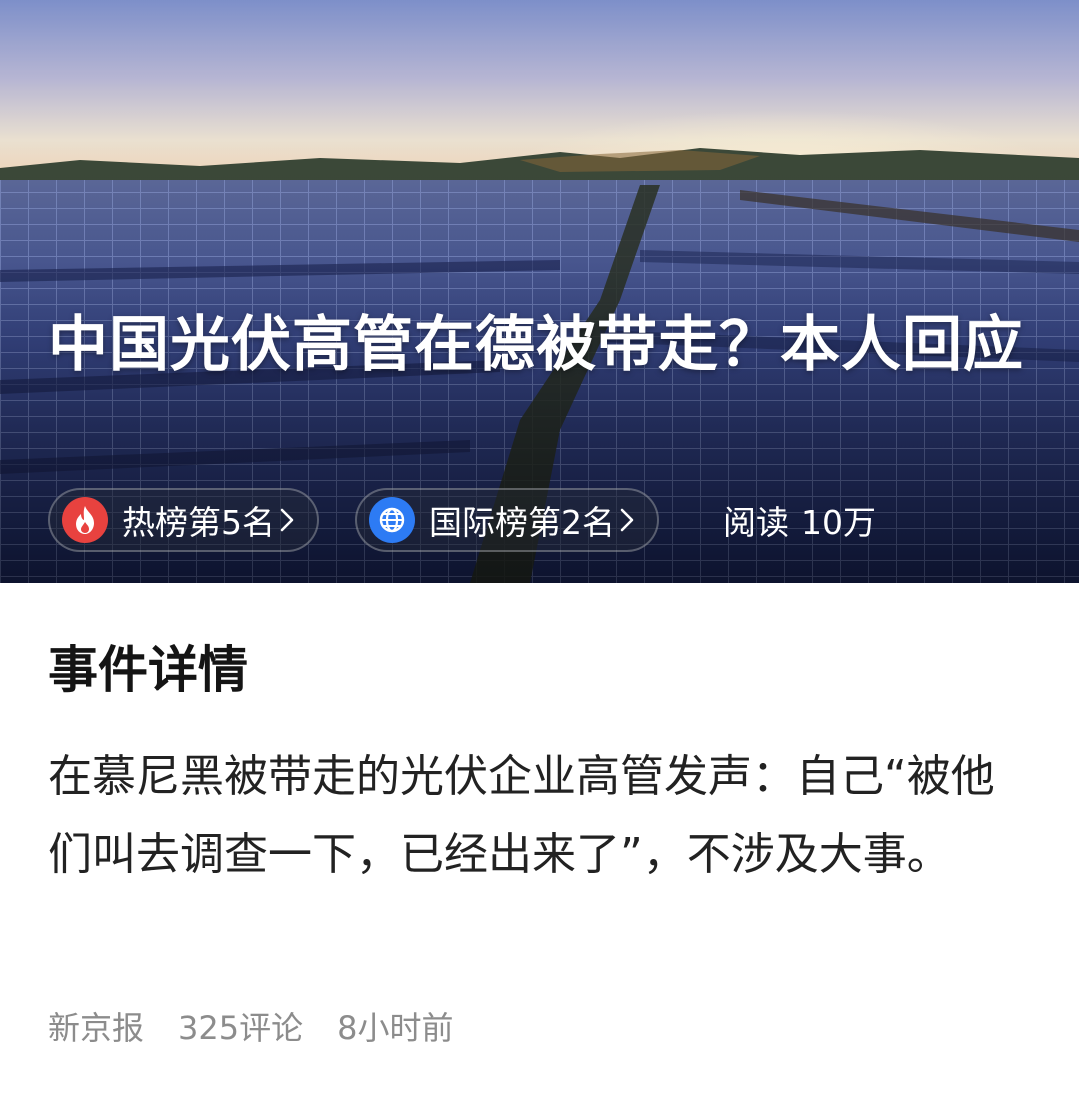  Describe the element at coordinates (543, 345) in the screenshot. I see `article-title: 中国光伏高管在德被带走？本人回应` at that location.